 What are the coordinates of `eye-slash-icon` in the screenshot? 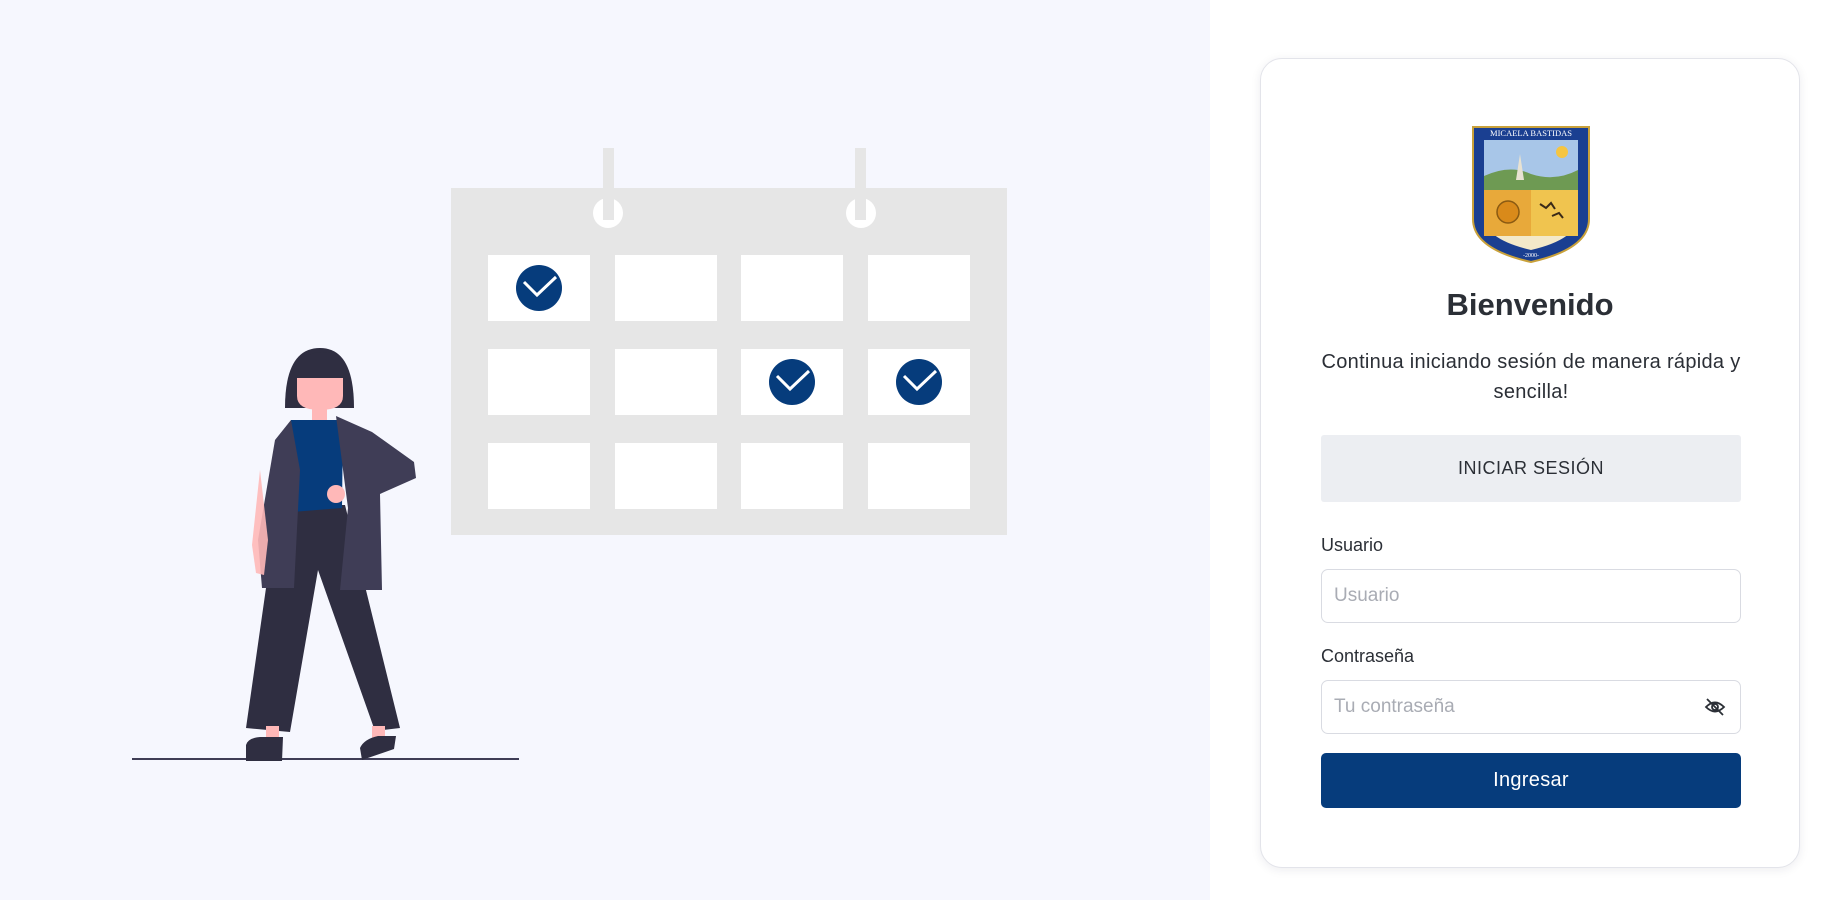 It's located at (1715, 707).